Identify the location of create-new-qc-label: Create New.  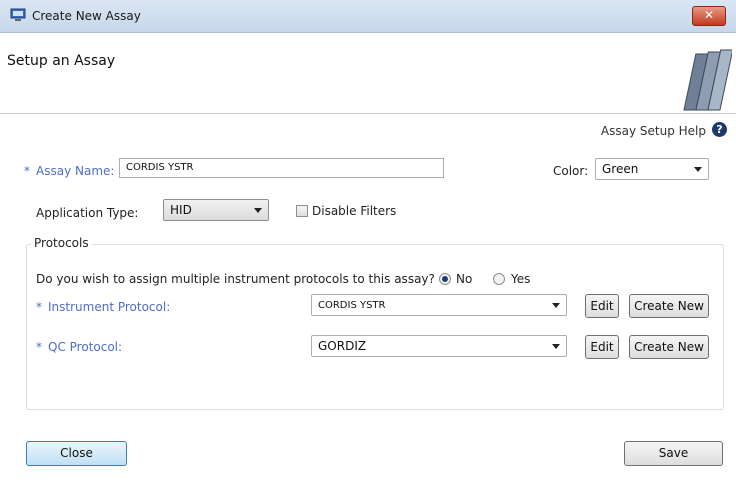
(669, 347).